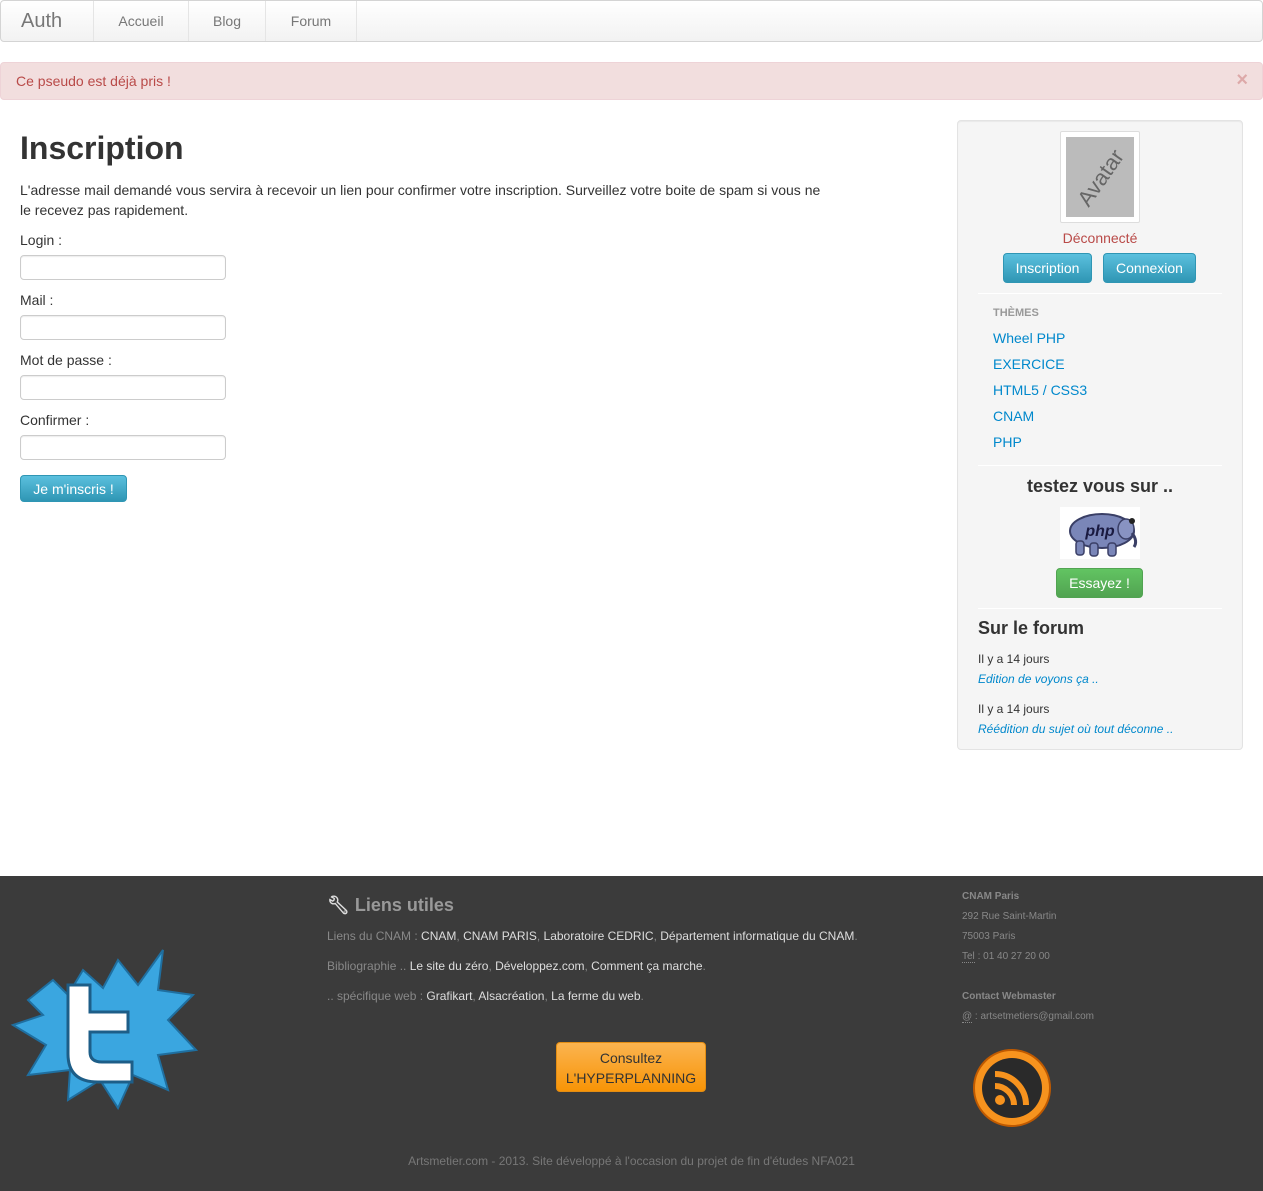  I want to click on row-prefix: .. spécifique web :, so click(377, 996).